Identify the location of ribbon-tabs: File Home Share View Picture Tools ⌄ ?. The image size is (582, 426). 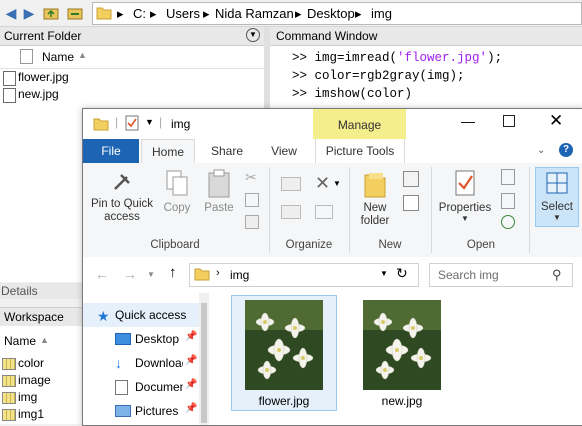
(332, 151).